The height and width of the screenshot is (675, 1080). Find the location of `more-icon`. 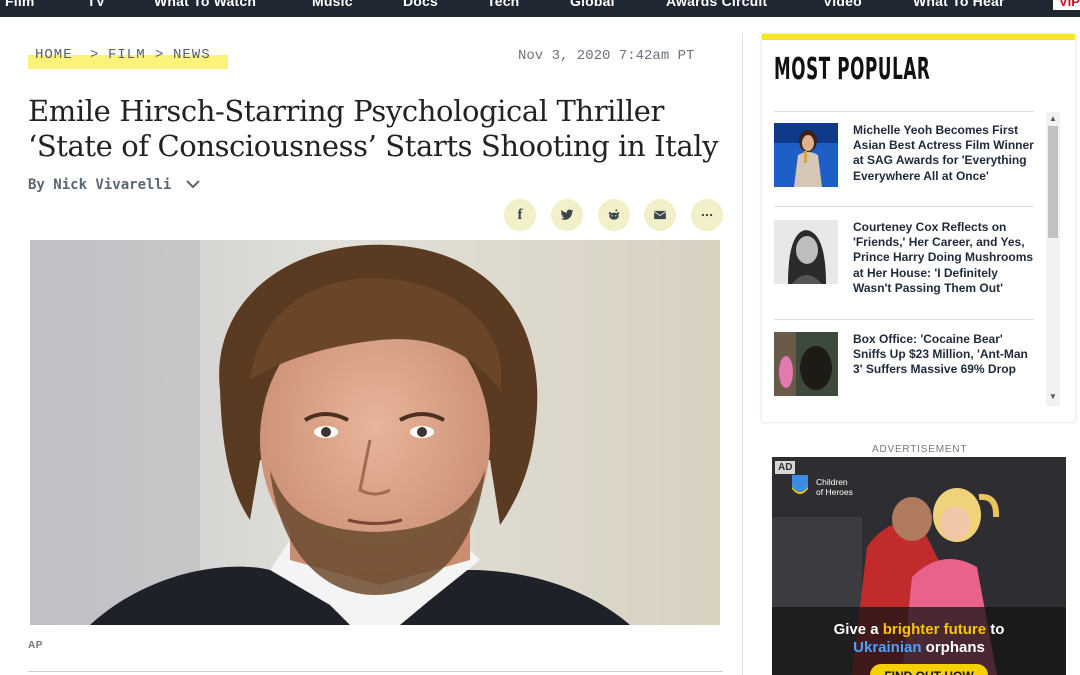

more-icon is located at coordinates (707, 215).